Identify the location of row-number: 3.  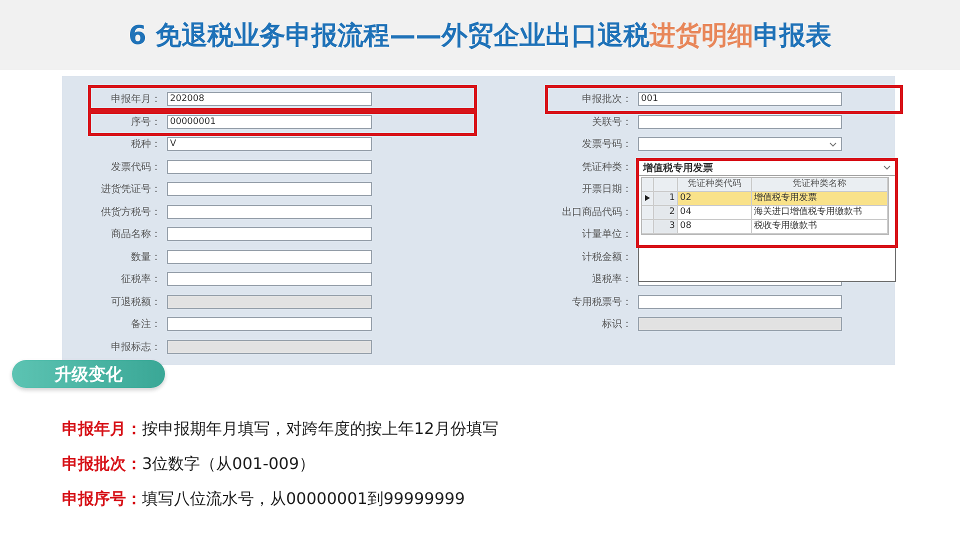
(666, 227).